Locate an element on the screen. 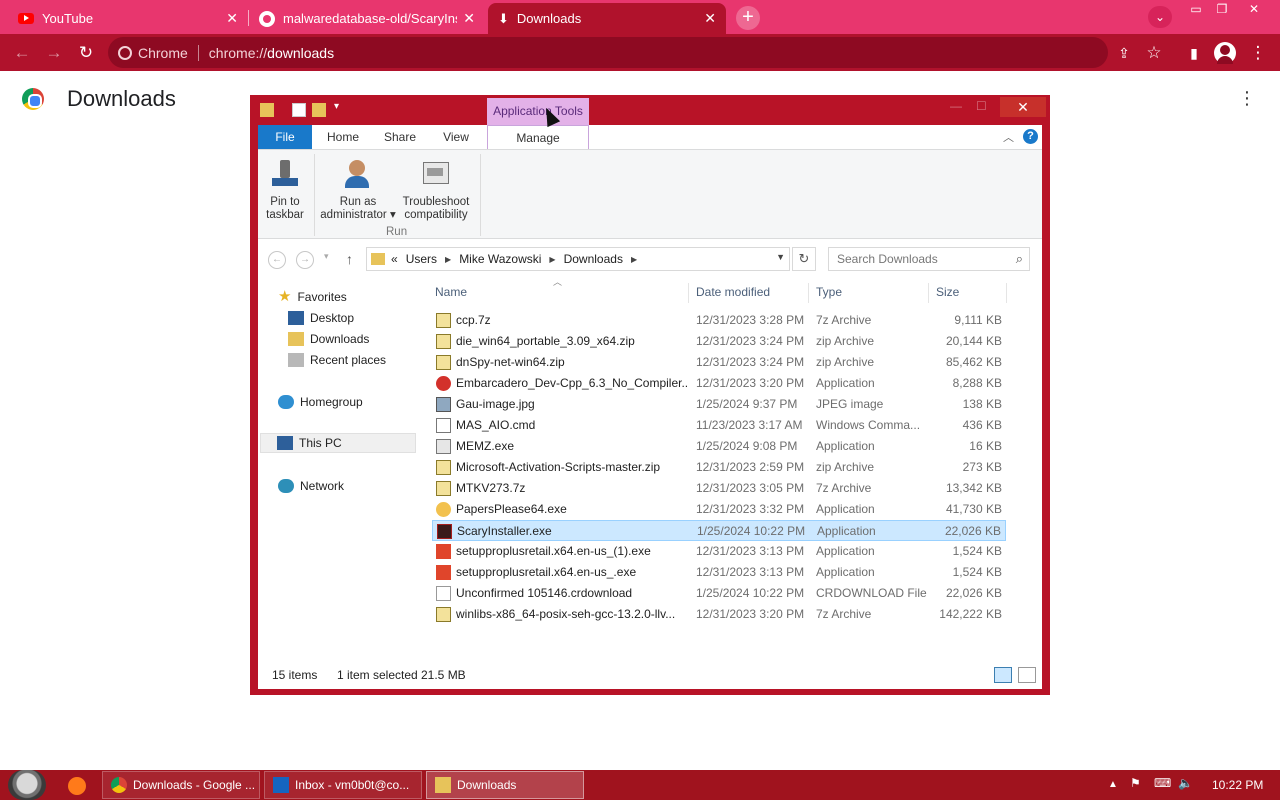 This screenshot has width=1280, height=800. tab-manage: Manage is located at coordinates (538, 137).